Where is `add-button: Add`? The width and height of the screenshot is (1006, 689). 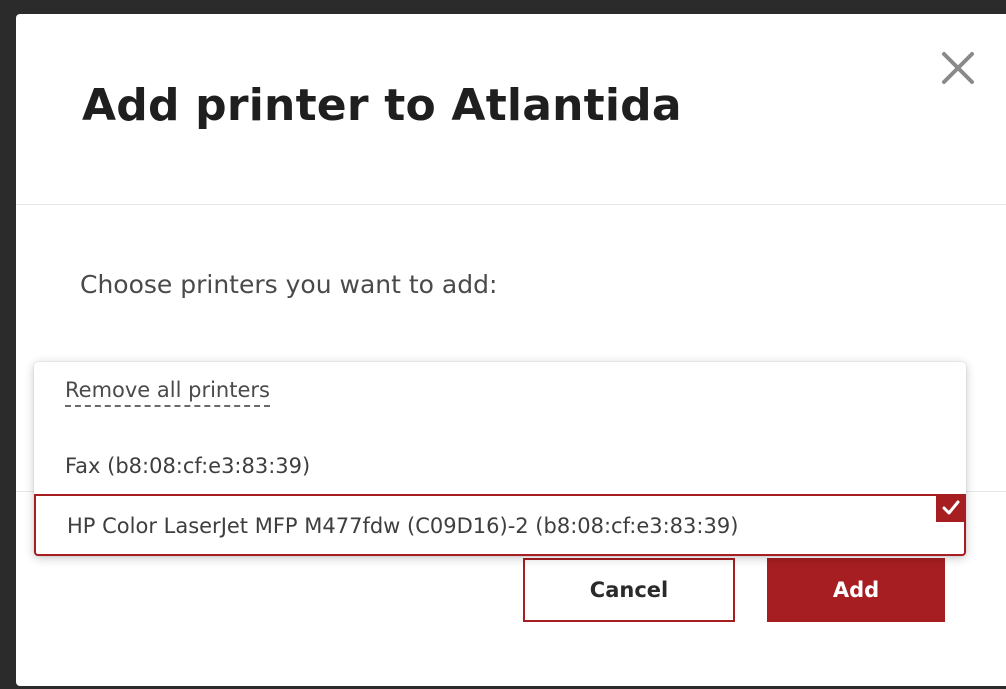
add-button: Add is located at coordinates (856, 590).